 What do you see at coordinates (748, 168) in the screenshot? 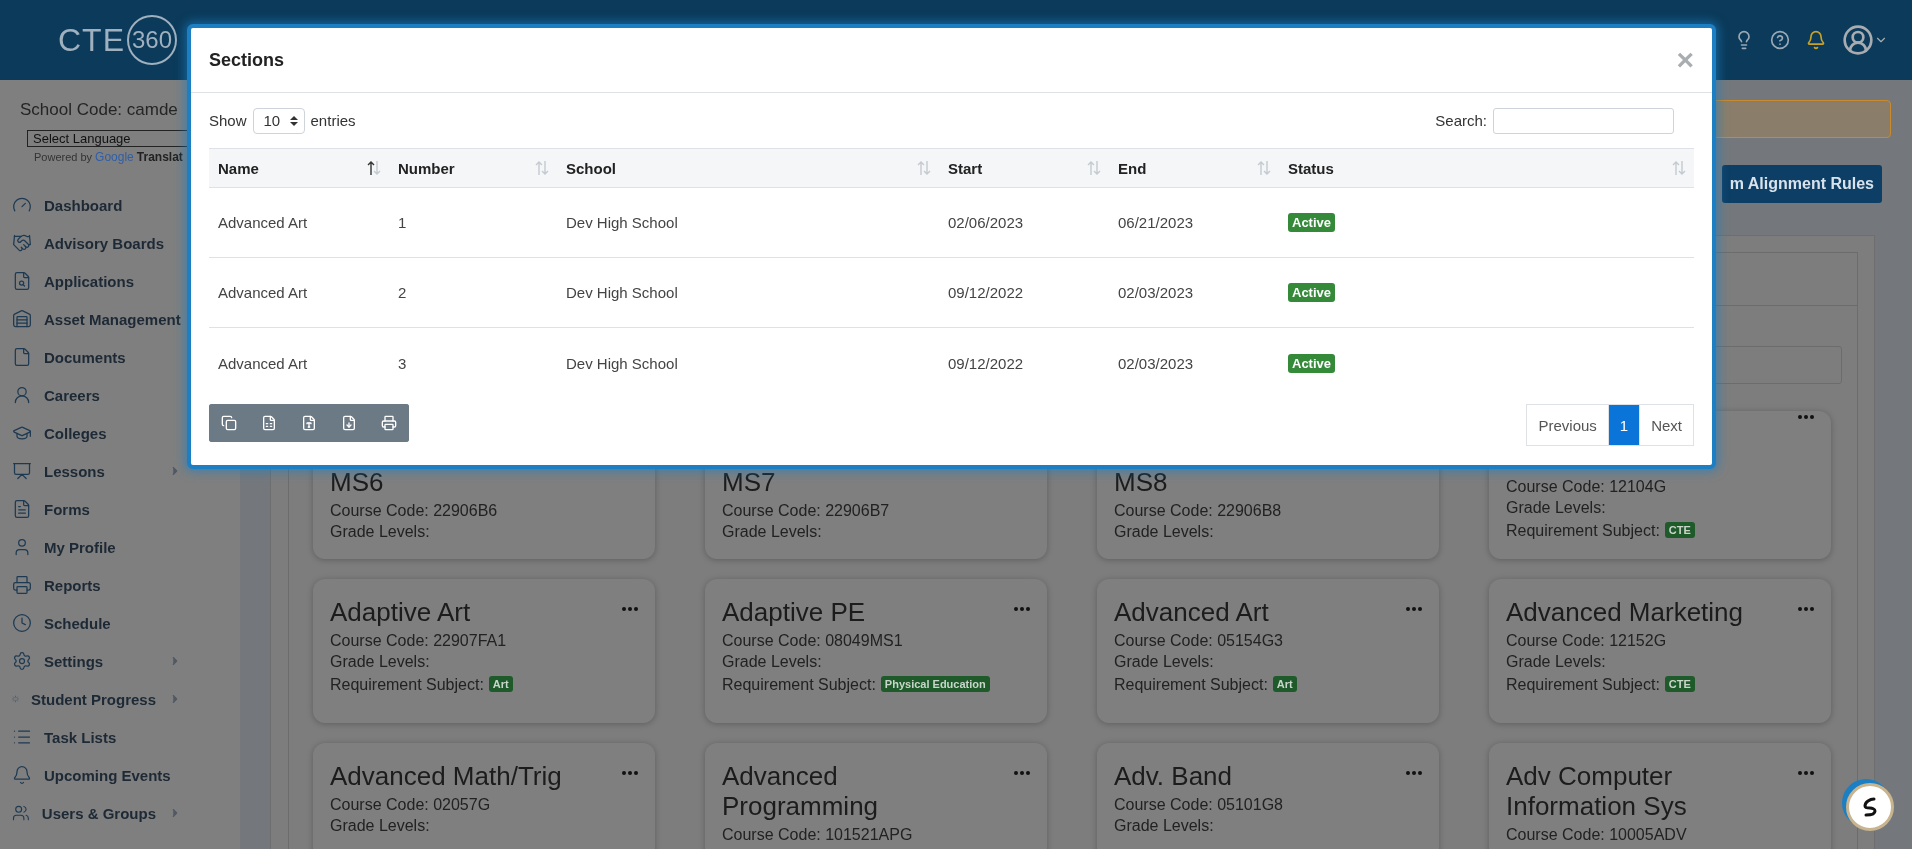
I see `column-header: School` at bounding box center [748, 168].